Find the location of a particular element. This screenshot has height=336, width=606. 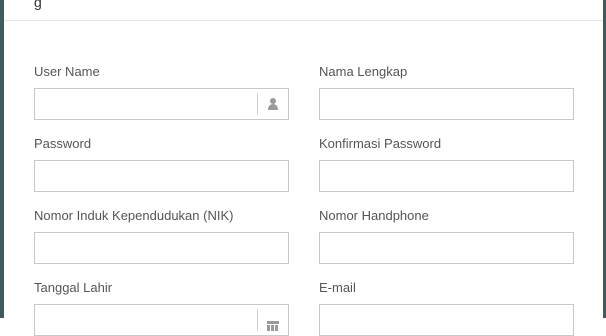

phone-input is located at coordinates (446, 248).